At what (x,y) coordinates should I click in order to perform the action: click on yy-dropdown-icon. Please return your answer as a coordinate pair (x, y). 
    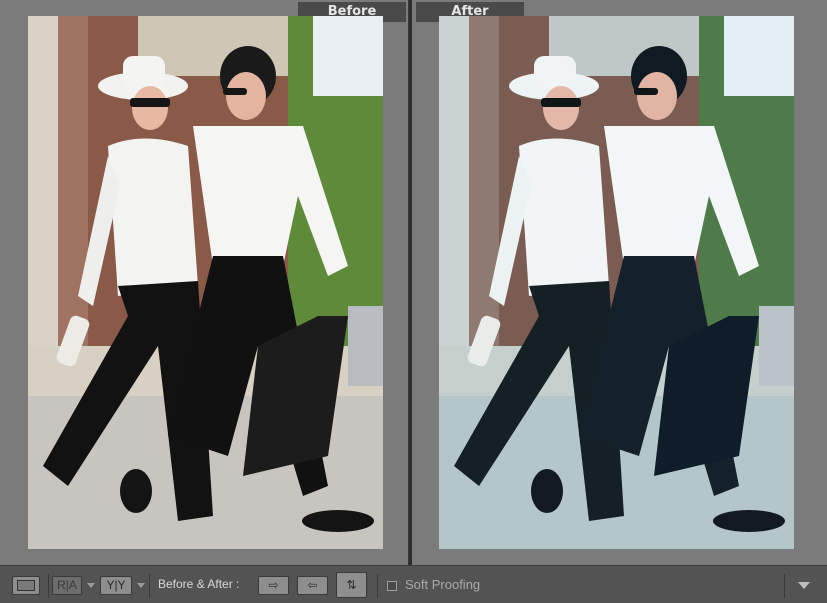
    Looking at the image, I should click on (141, 585).